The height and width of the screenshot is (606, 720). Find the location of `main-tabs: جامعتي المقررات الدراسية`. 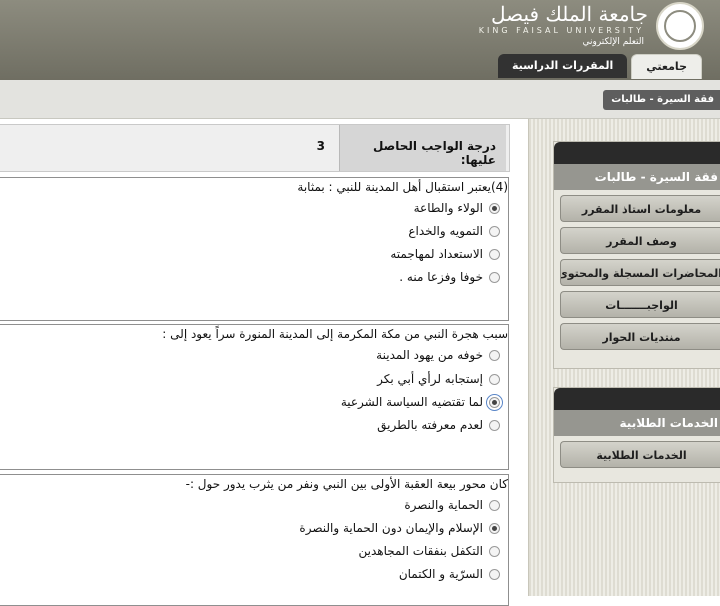

main-tabs: جامعتي المقررات الدراسية is located at coordinates (599, 66).